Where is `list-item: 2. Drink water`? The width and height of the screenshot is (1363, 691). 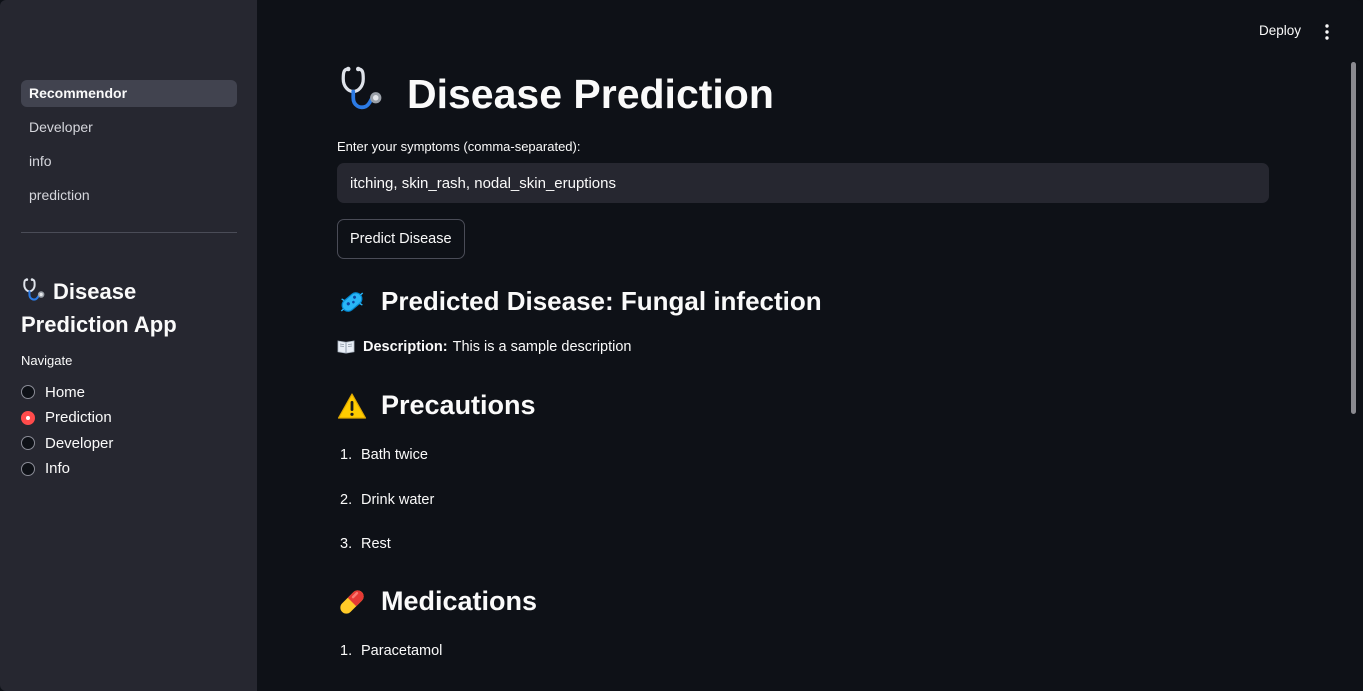
list-item: 2. Drink water is located at coordinates (387, 500).